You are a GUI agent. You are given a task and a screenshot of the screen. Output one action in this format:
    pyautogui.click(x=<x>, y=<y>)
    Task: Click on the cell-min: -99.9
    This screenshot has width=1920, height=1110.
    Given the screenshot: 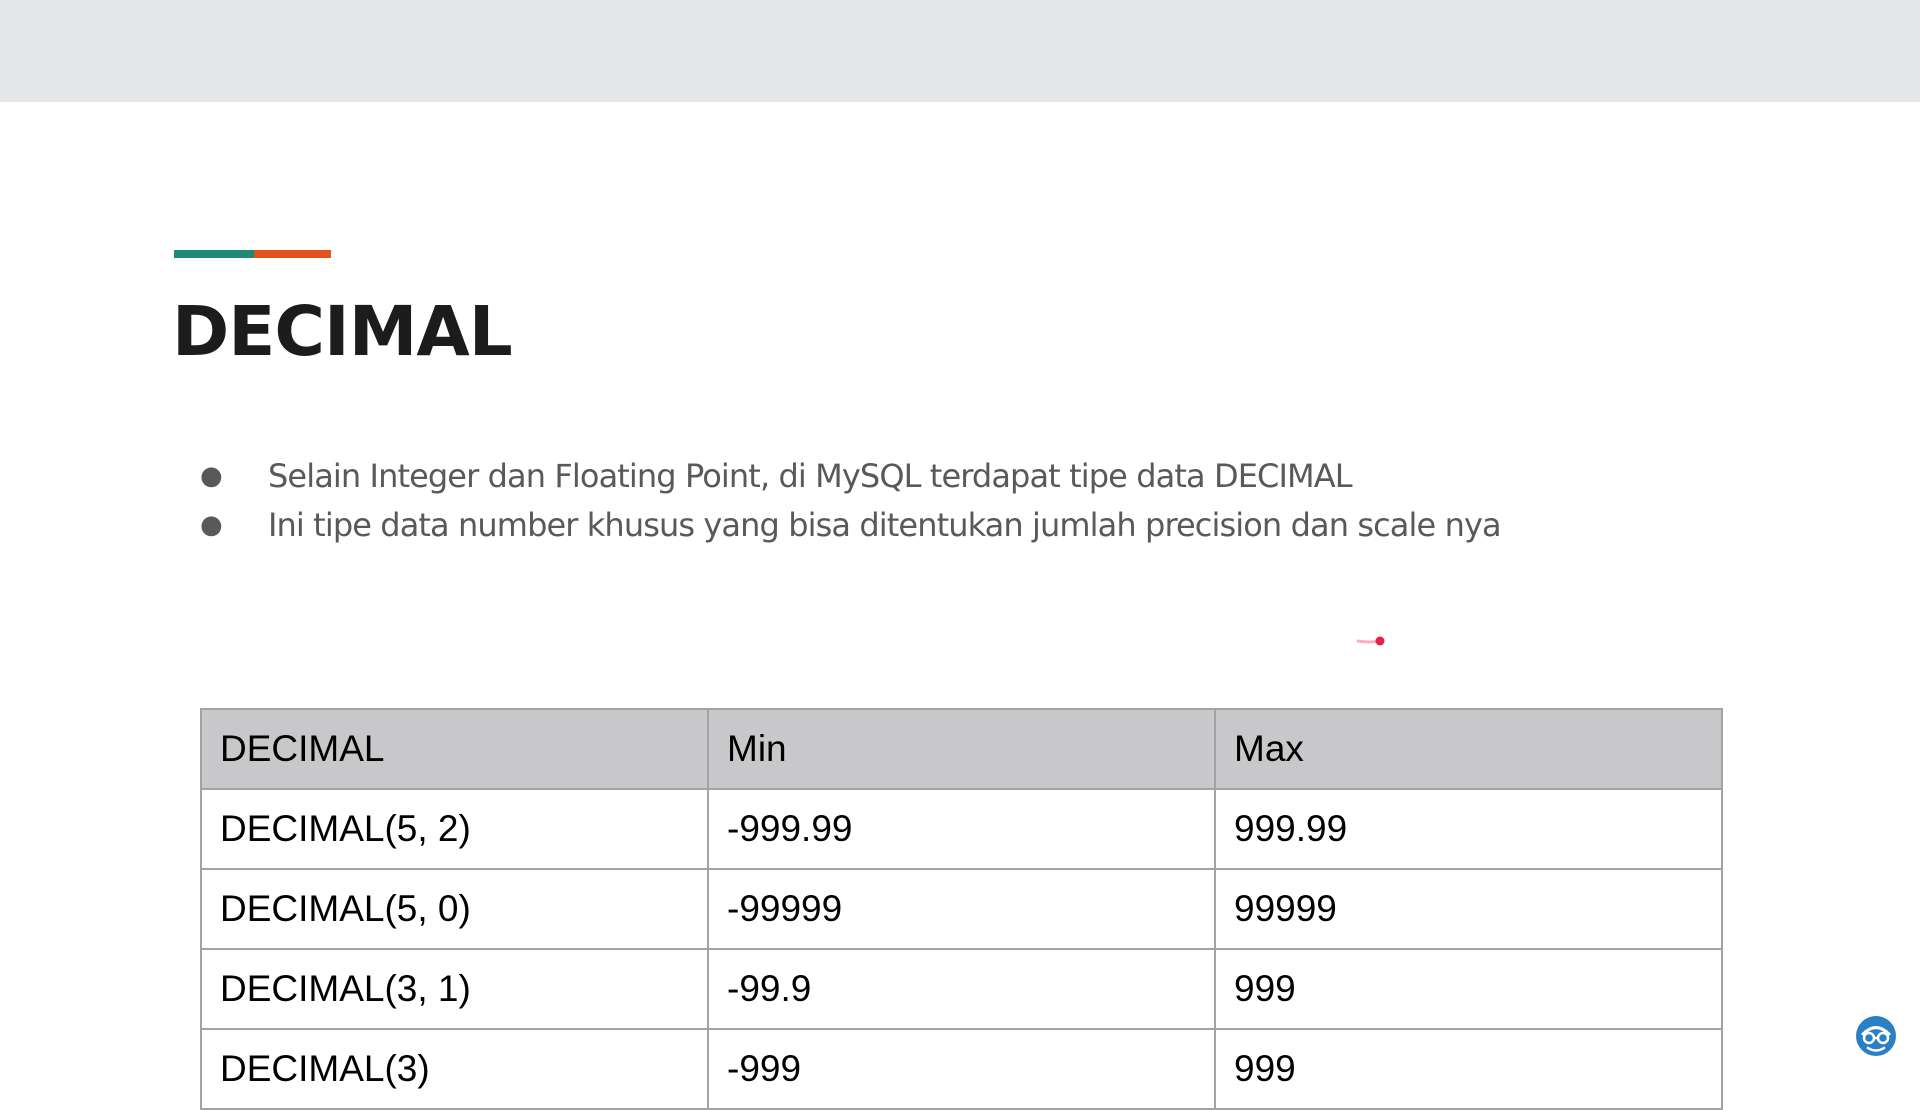 What is the action you would take?
    pyautogui.click(x=961, y=989)
    